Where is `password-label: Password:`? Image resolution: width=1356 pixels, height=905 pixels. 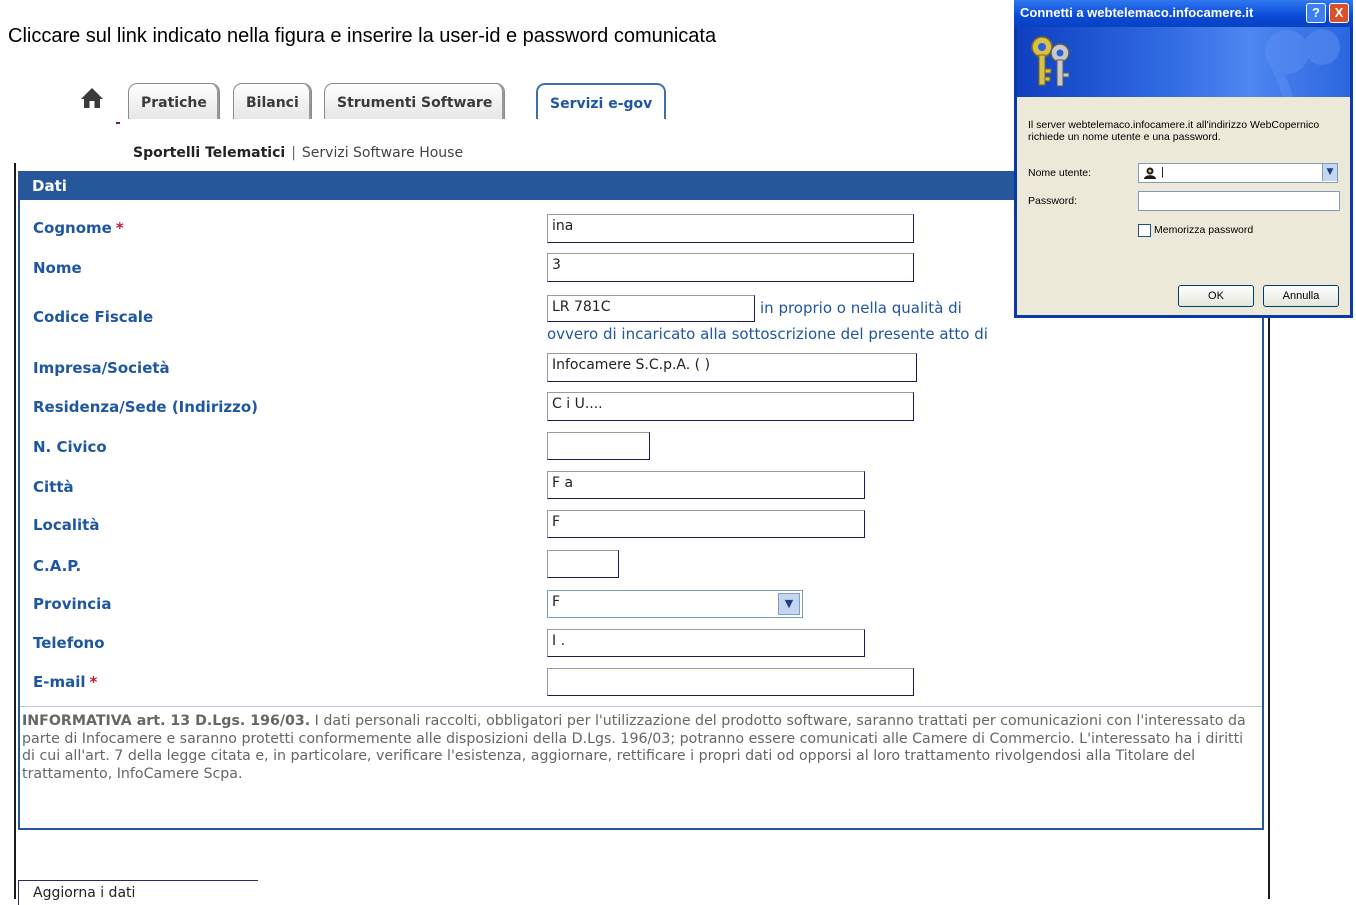
password-label: Password: is located at coordinates (1053, 201).